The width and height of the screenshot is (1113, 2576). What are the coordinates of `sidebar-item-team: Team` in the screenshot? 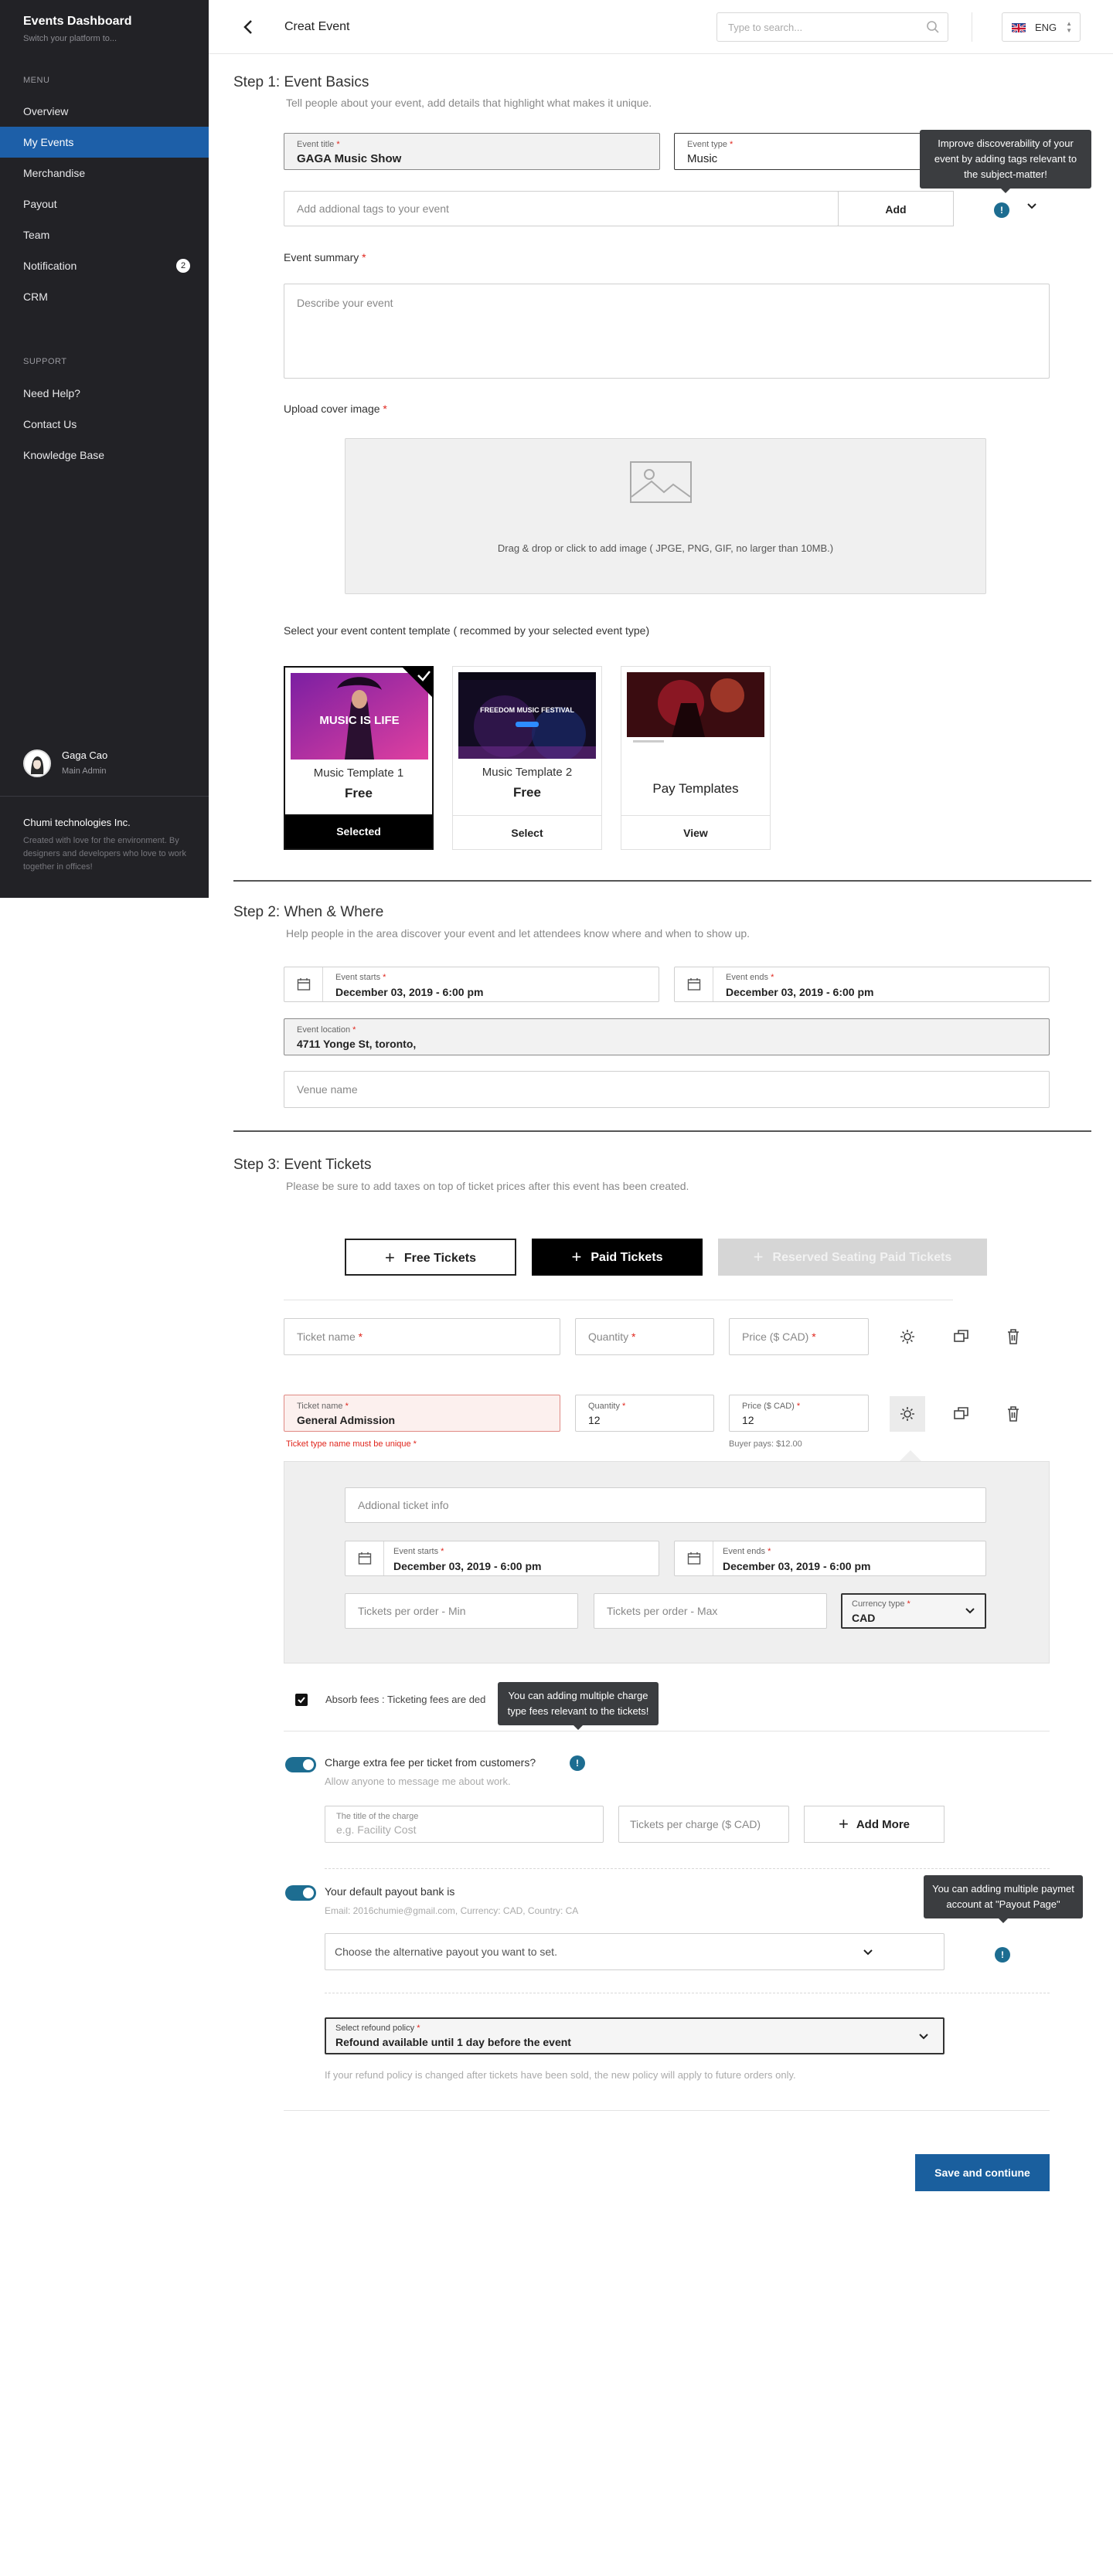 It's located at (104, 234).